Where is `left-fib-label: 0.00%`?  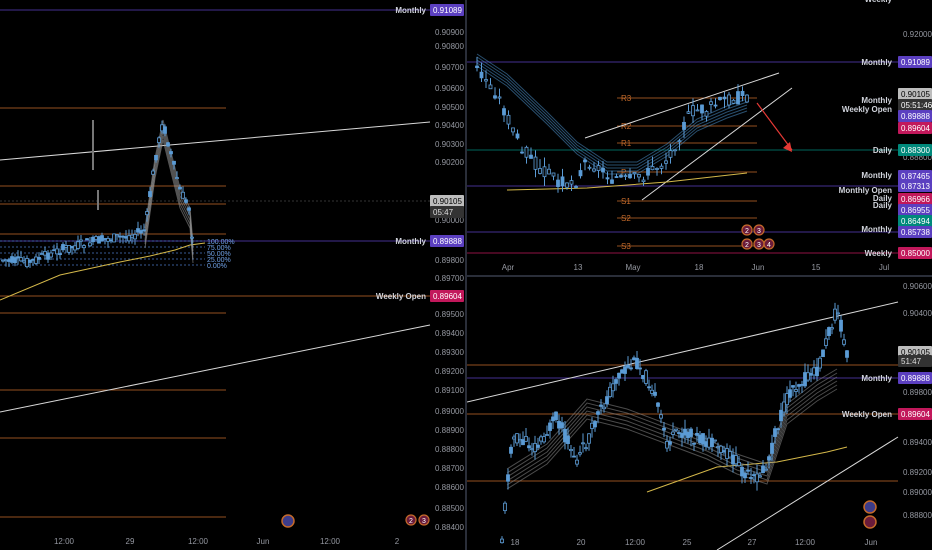
left-fib-label: 0.00% is located at coordinates (217, 266).